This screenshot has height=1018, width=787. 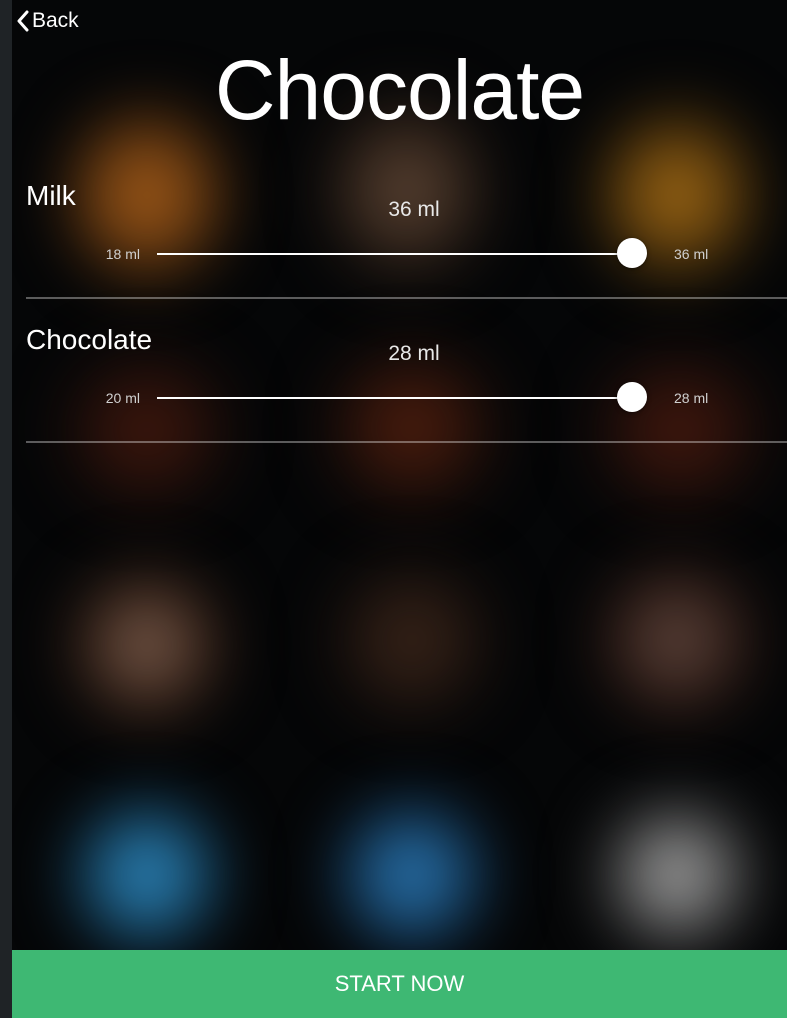 What do you see at coordinates (691, 398) in the screenshot?
I see `slider-max-chocolate: 28 ml` at bounding box center [691, 398].